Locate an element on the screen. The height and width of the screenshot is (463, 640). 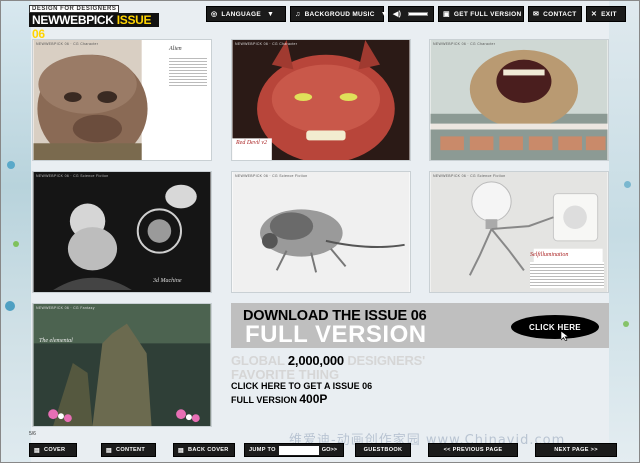
logo-tagline: DESIGN FOR DESIGNERS is located at coordinates (74, 9).